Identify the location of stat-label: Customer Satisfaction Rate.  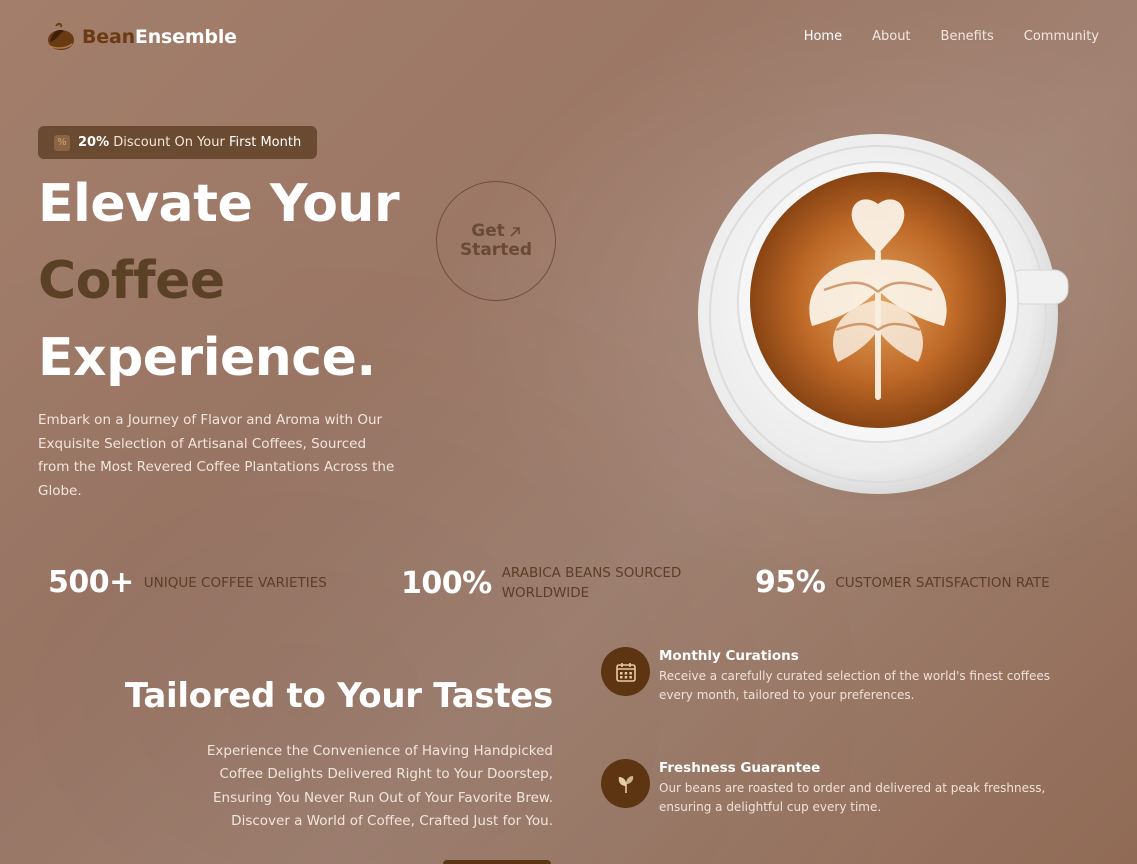
(942, 582).